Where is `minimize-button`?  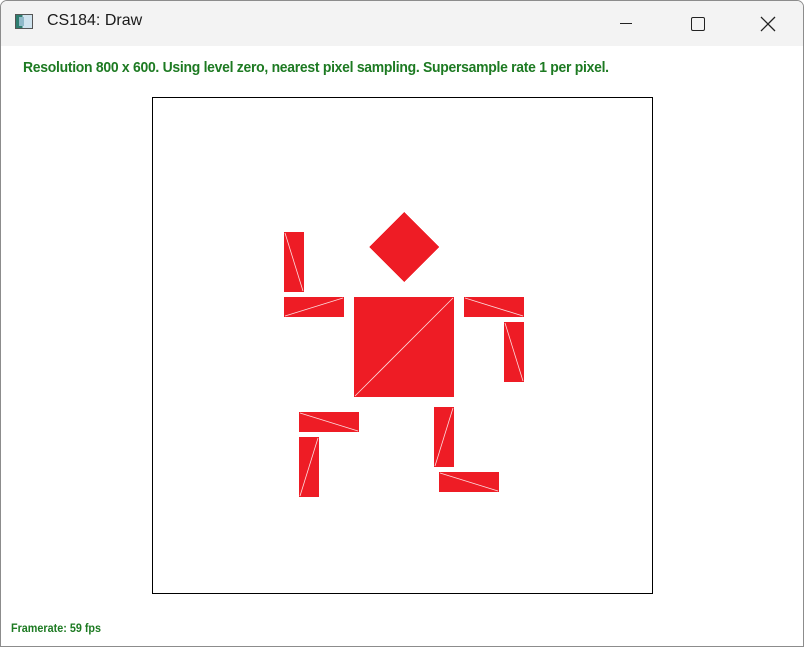 minimize-button is located at coordinates (626, 23).